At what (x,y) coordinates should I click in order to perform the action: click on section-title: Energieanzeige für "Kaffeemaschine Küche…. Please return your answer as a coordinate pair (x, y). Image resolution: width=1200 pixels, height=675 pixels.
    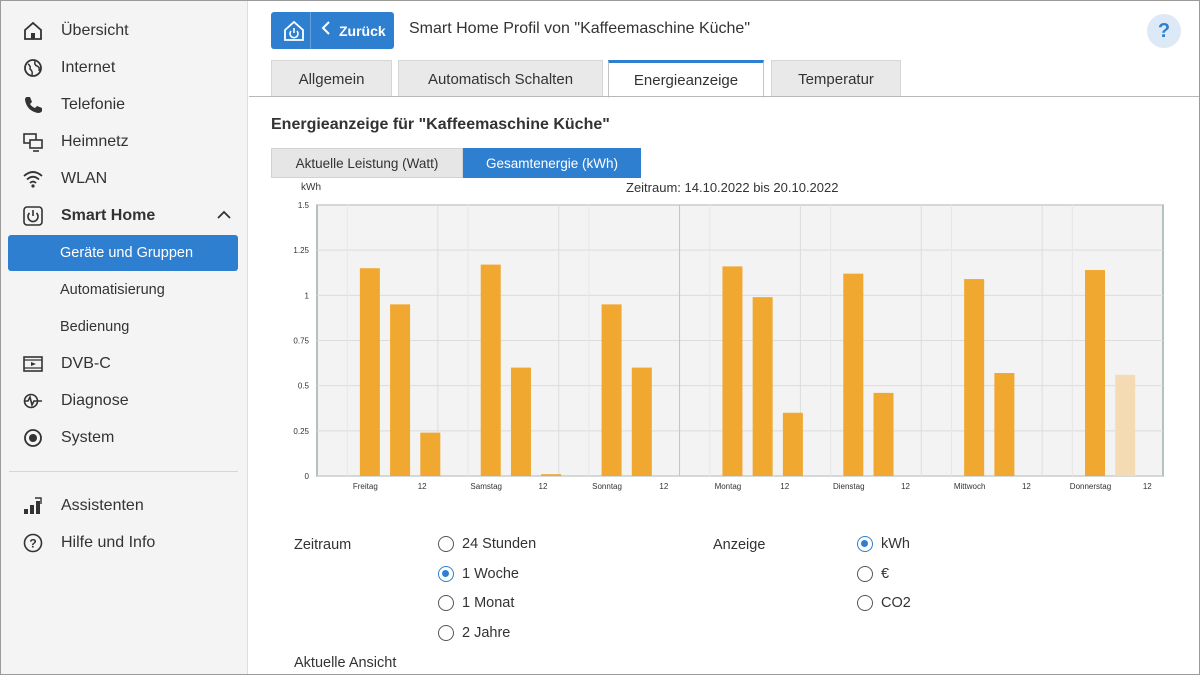
    Looking at the image, I should click on (440, 124).